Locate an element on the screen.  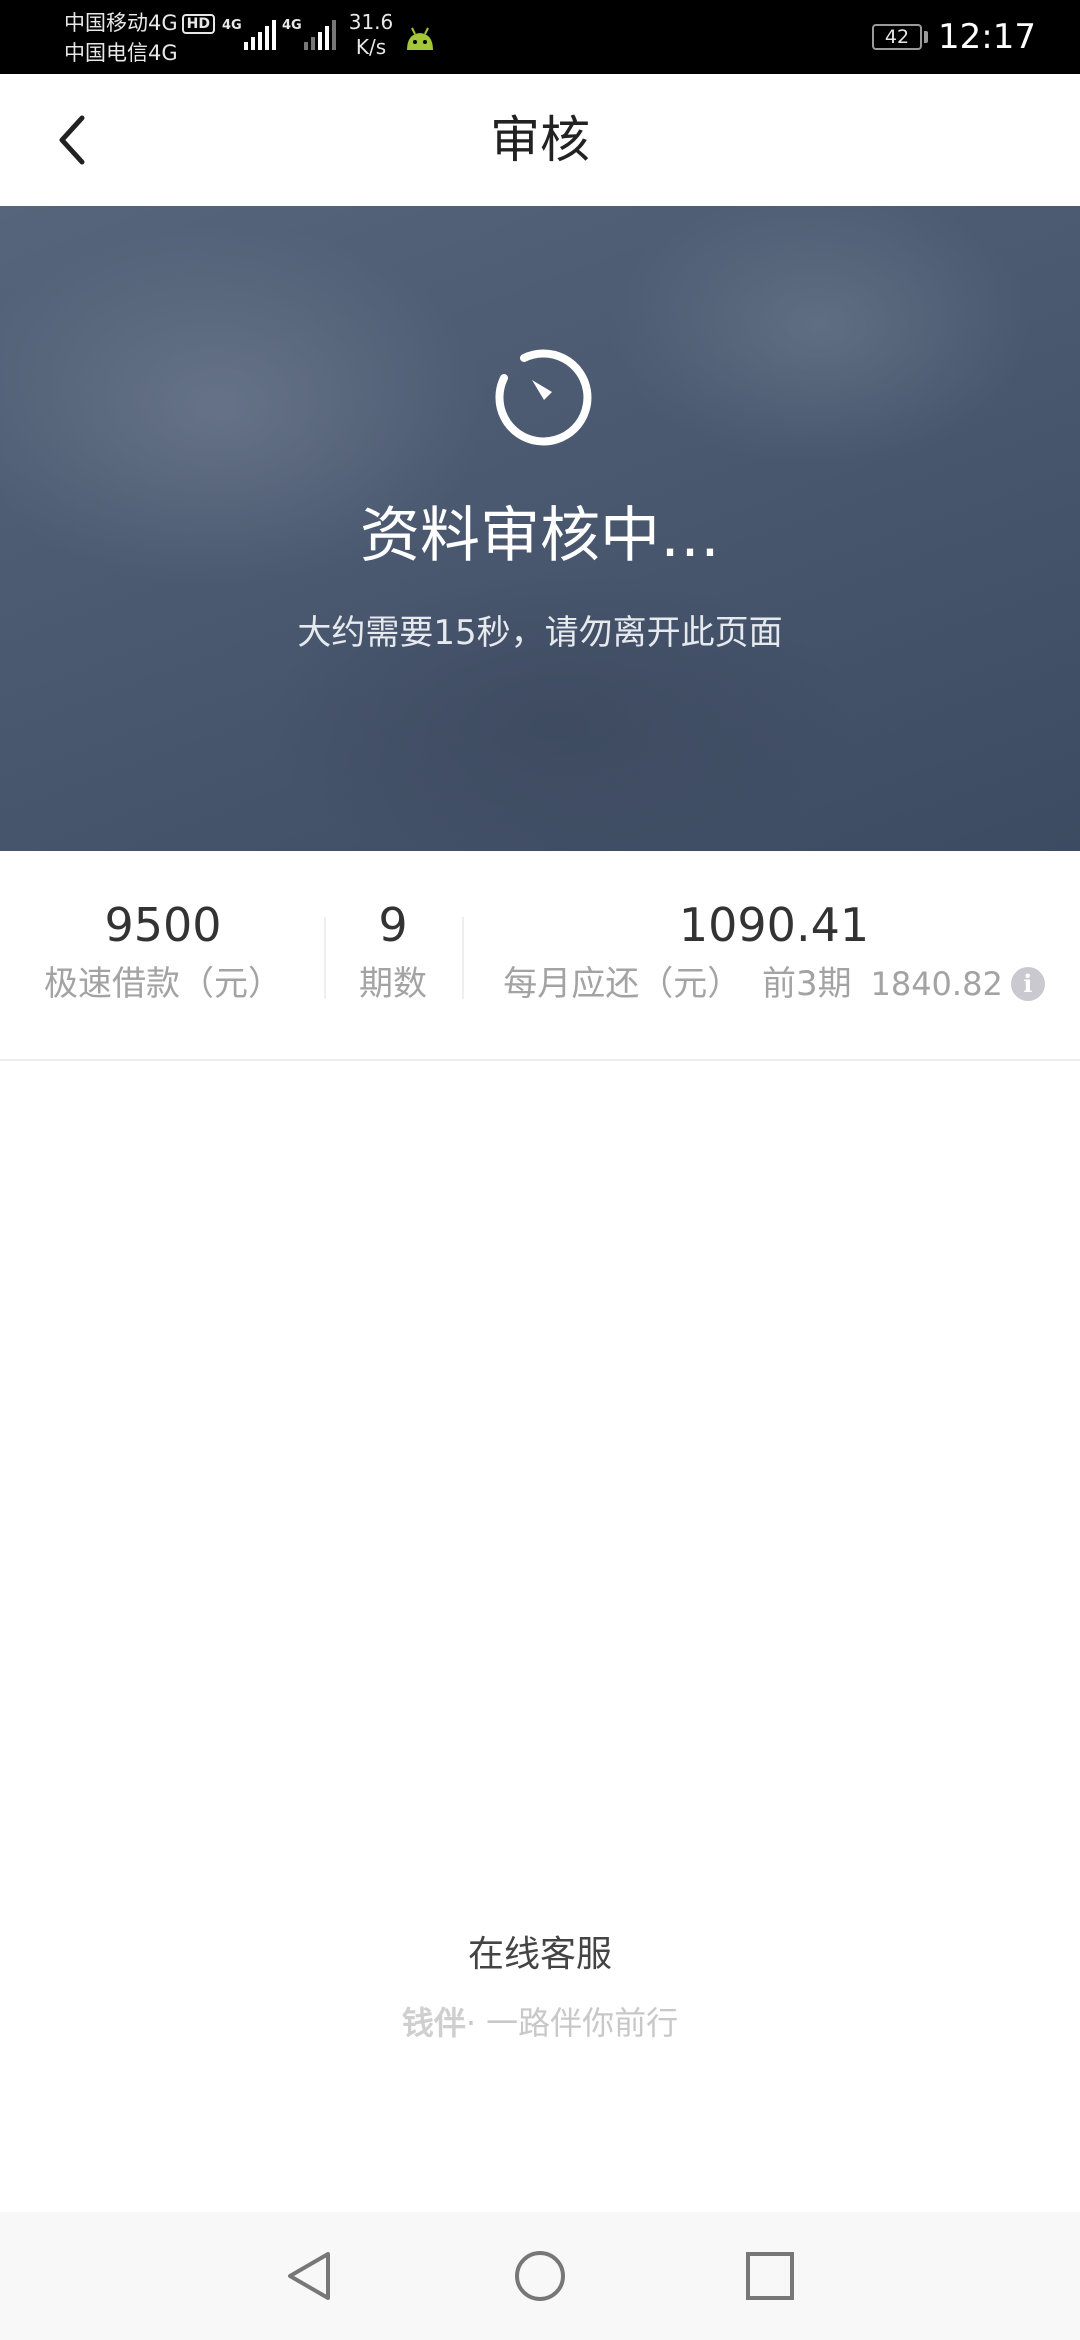
network-speed-value: 31.6 is located at coordinates (371, 22).